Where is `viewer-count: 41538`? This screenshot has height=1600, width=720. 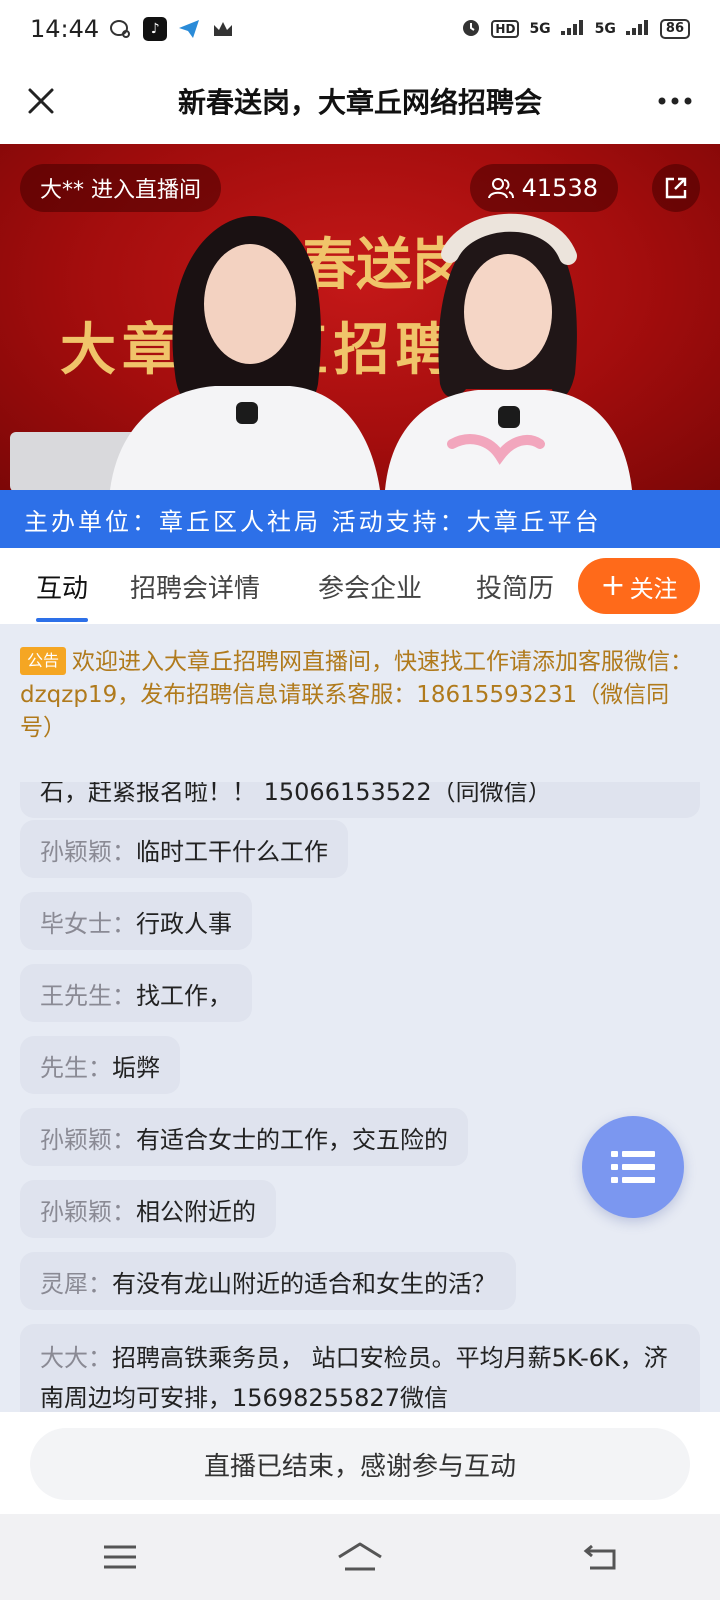 viewer-count: 41538 is located at coordinates (559, 188).